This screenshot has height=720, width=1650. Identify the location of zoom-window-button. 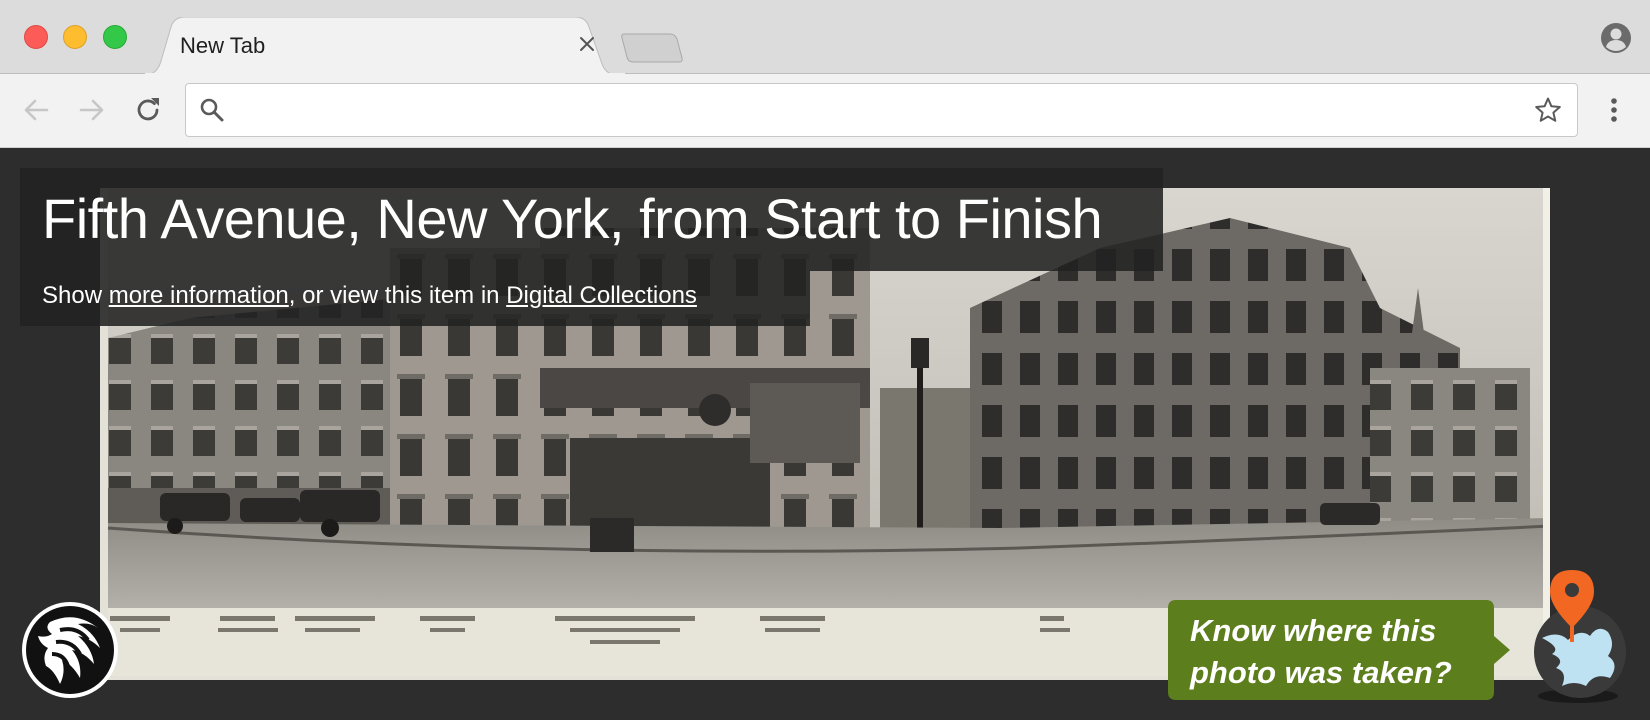
(115, 37).